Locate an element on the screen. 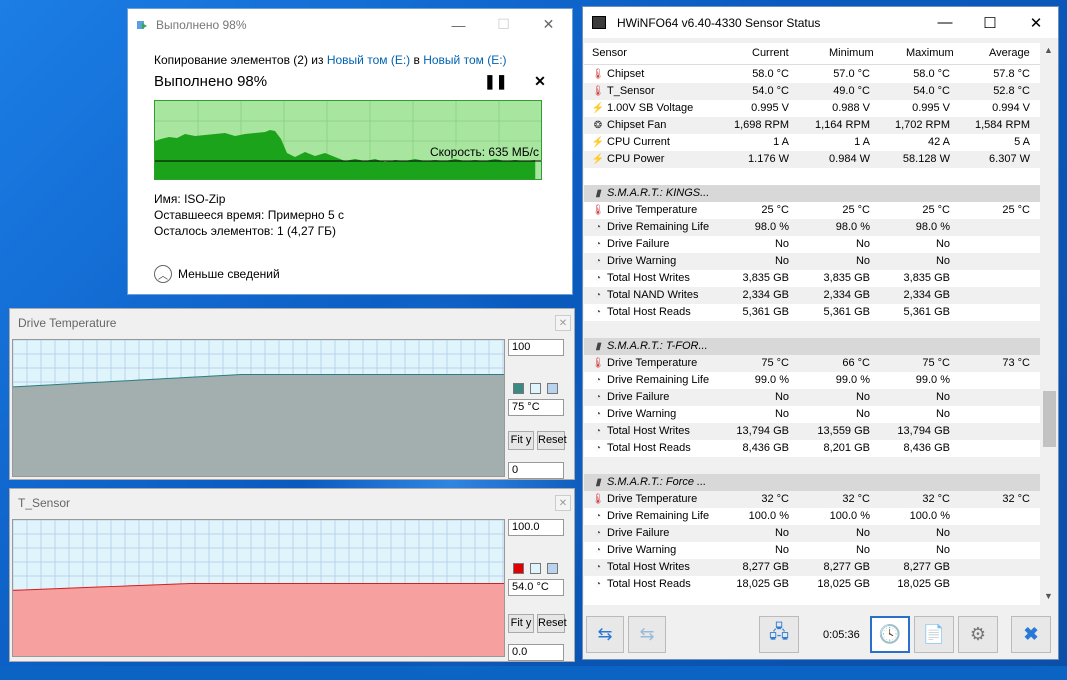 The height and width of the screenshot is (680, 1067). close-x-icon: ✖ is located at coordinates (1031, 634).